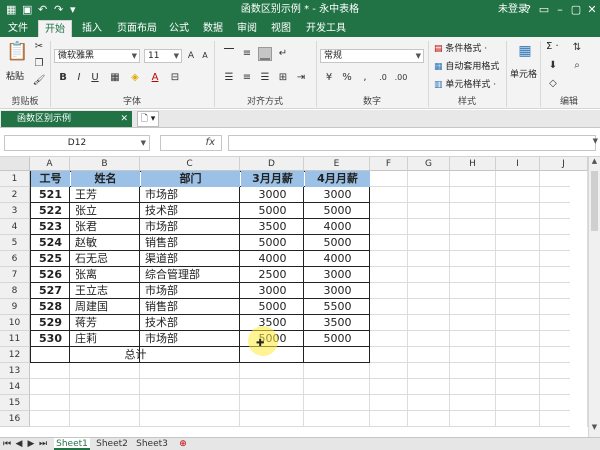 The width and height of the screenshot is (600, 450). Describe the element at coordinates (191, 56) in the screenshot. I see `font-grow-icon: A` at that location.